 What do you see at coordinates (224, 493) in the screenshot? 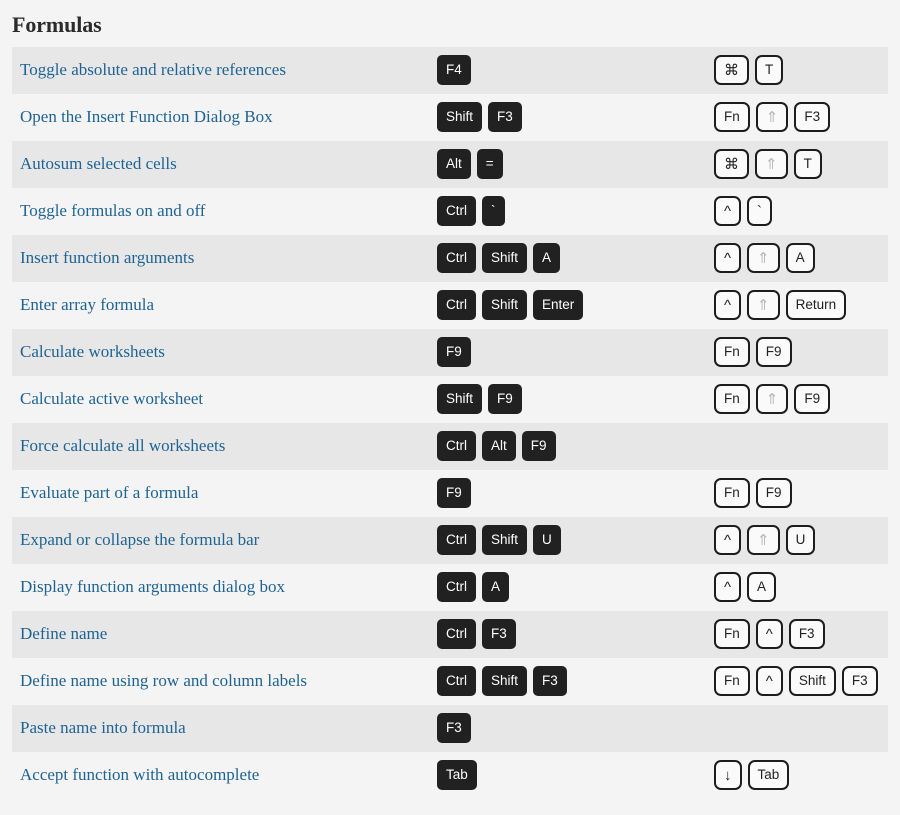
I see `shortcut-description-link: Evaluate part of a formula` at bounding box center [224, 493].